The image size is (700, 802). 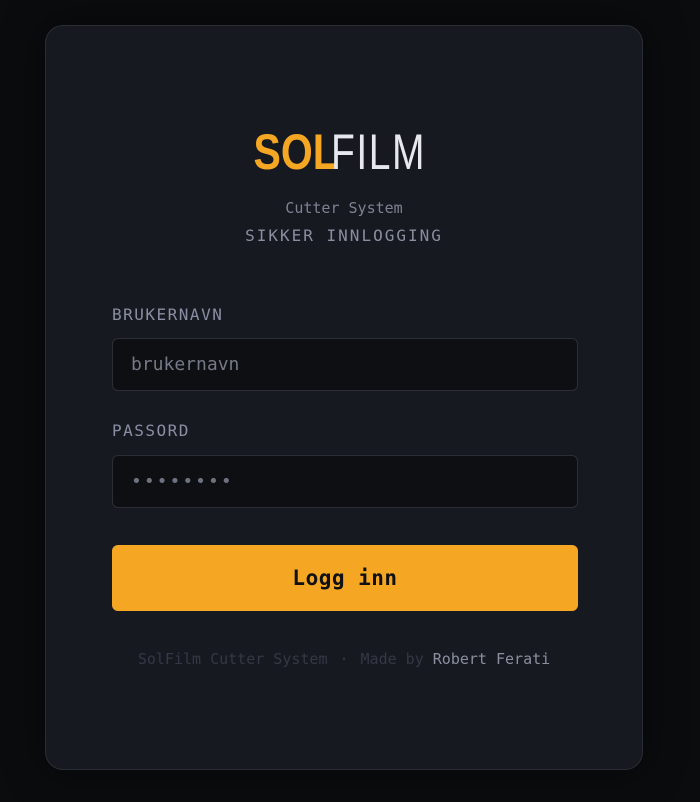 What do you see at coordinates (345, 578) in the screenshot?
I see `login-button: Logg inn` at bounding box center [345, 578].